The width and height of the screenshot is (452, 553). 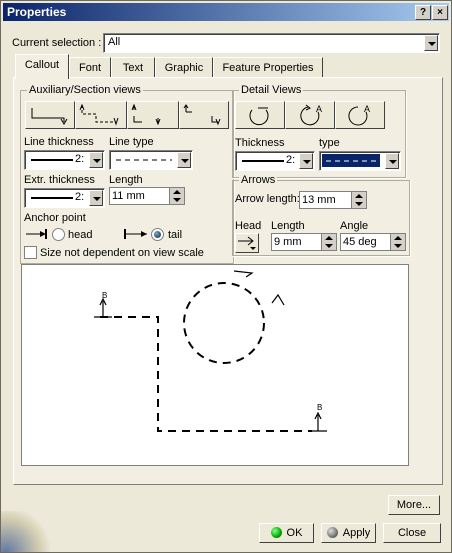 I want to click on detail-type-dropdown, so click(x=360, y=161).